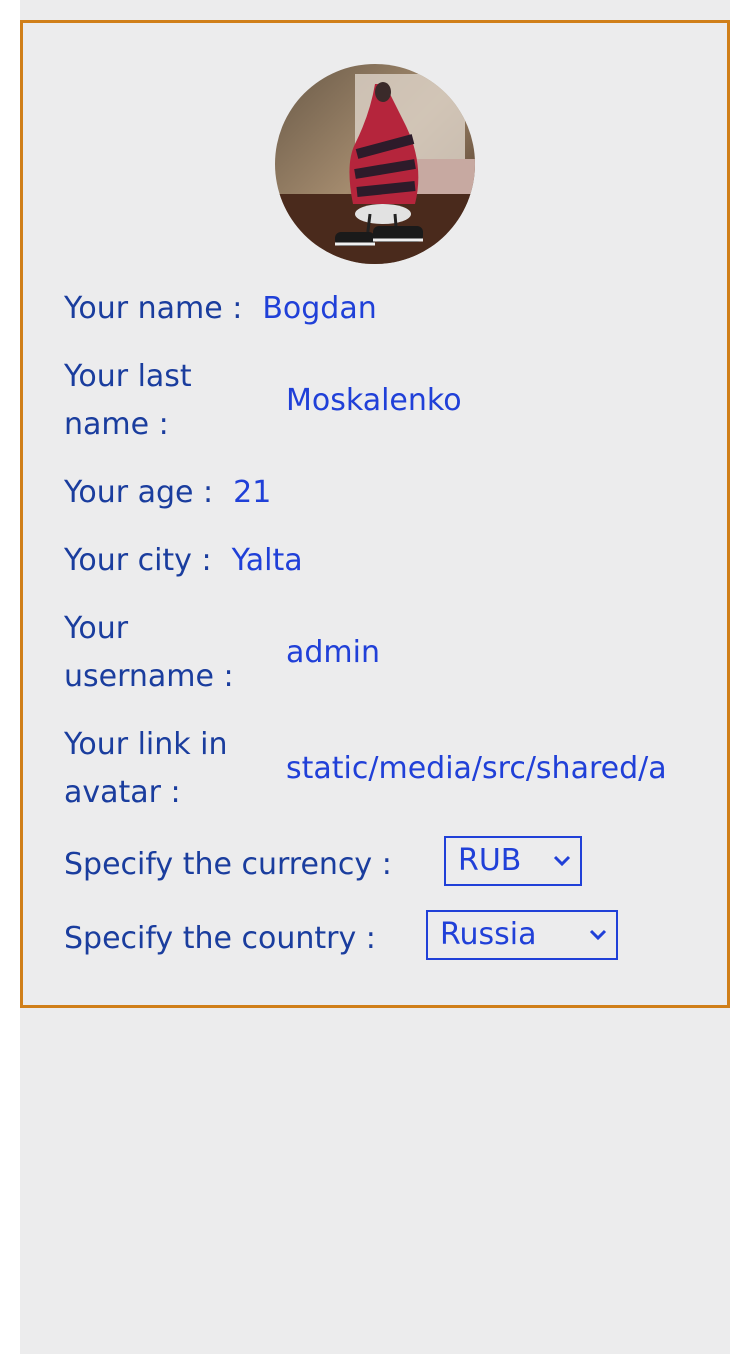  I want to click on age-row: Your age : 21, so click(167, 493).